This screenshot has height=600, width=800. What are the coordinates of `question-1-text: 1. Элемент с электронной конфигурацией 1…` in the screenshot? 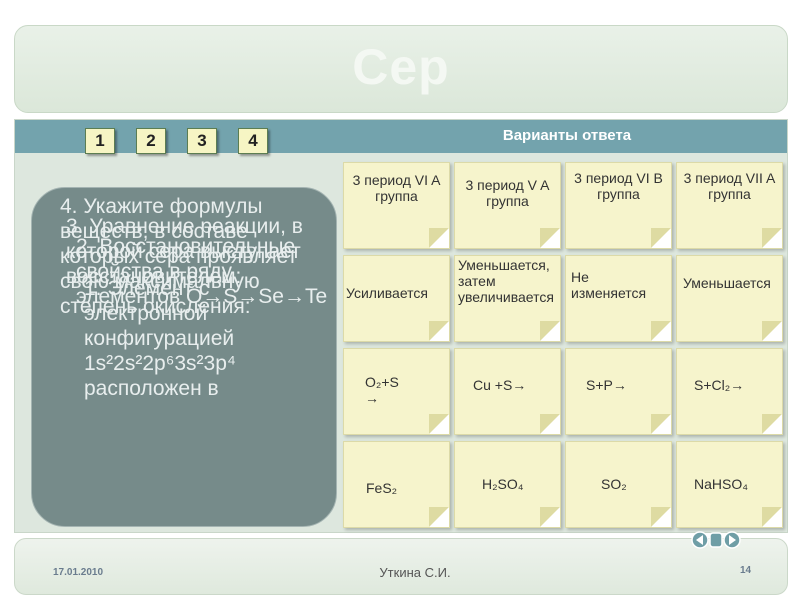 It's located at (160, 338).